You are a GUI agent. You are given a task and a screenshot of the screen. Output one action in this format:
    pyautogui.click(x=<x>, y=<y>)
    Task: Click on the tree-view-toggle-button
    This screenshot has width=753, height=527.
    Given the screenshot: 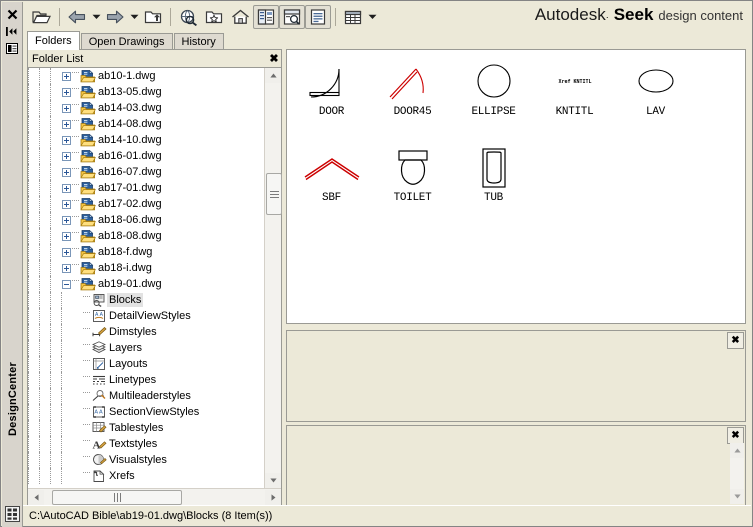 What is the action you would take?
    pyautogui.click(x=266, y=17)
    